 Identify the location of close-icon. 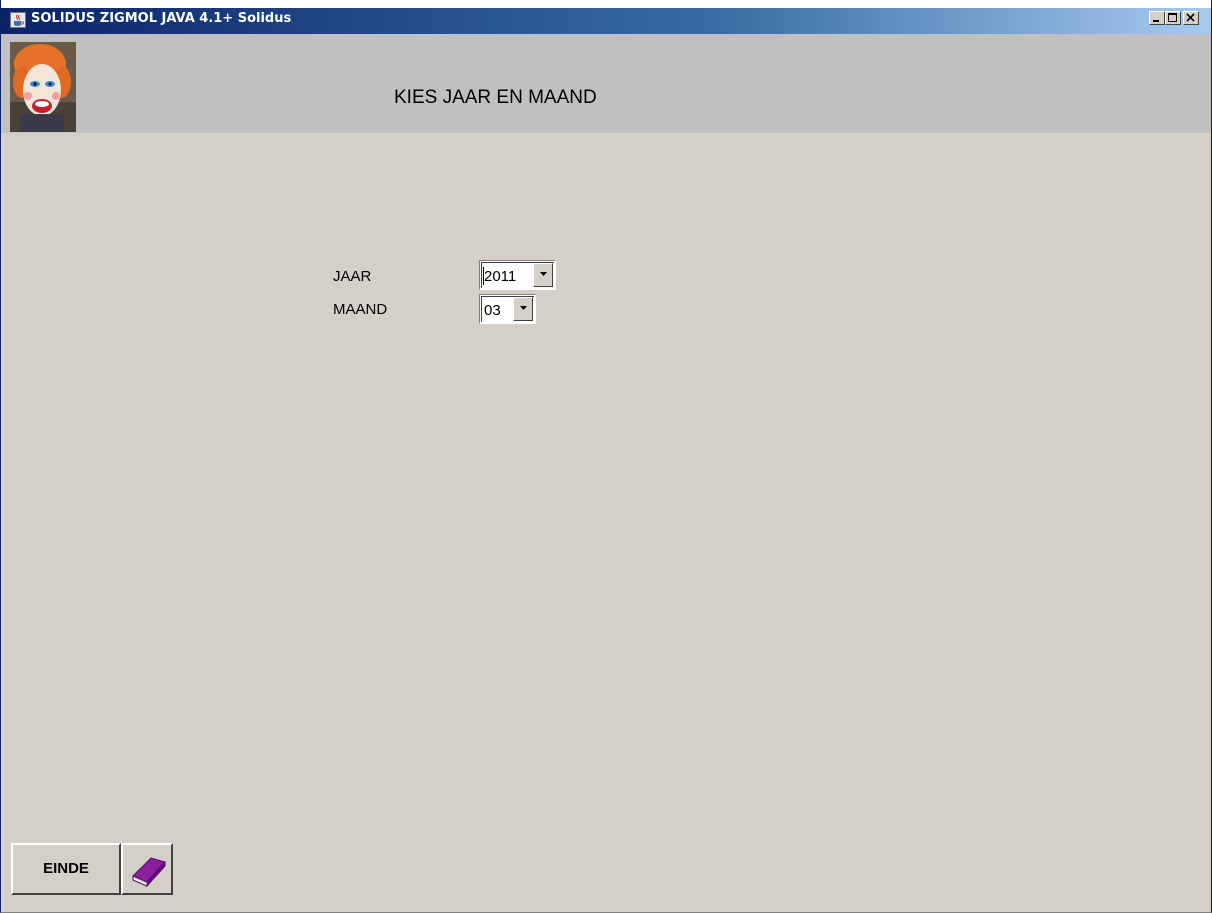
(1190, 17).